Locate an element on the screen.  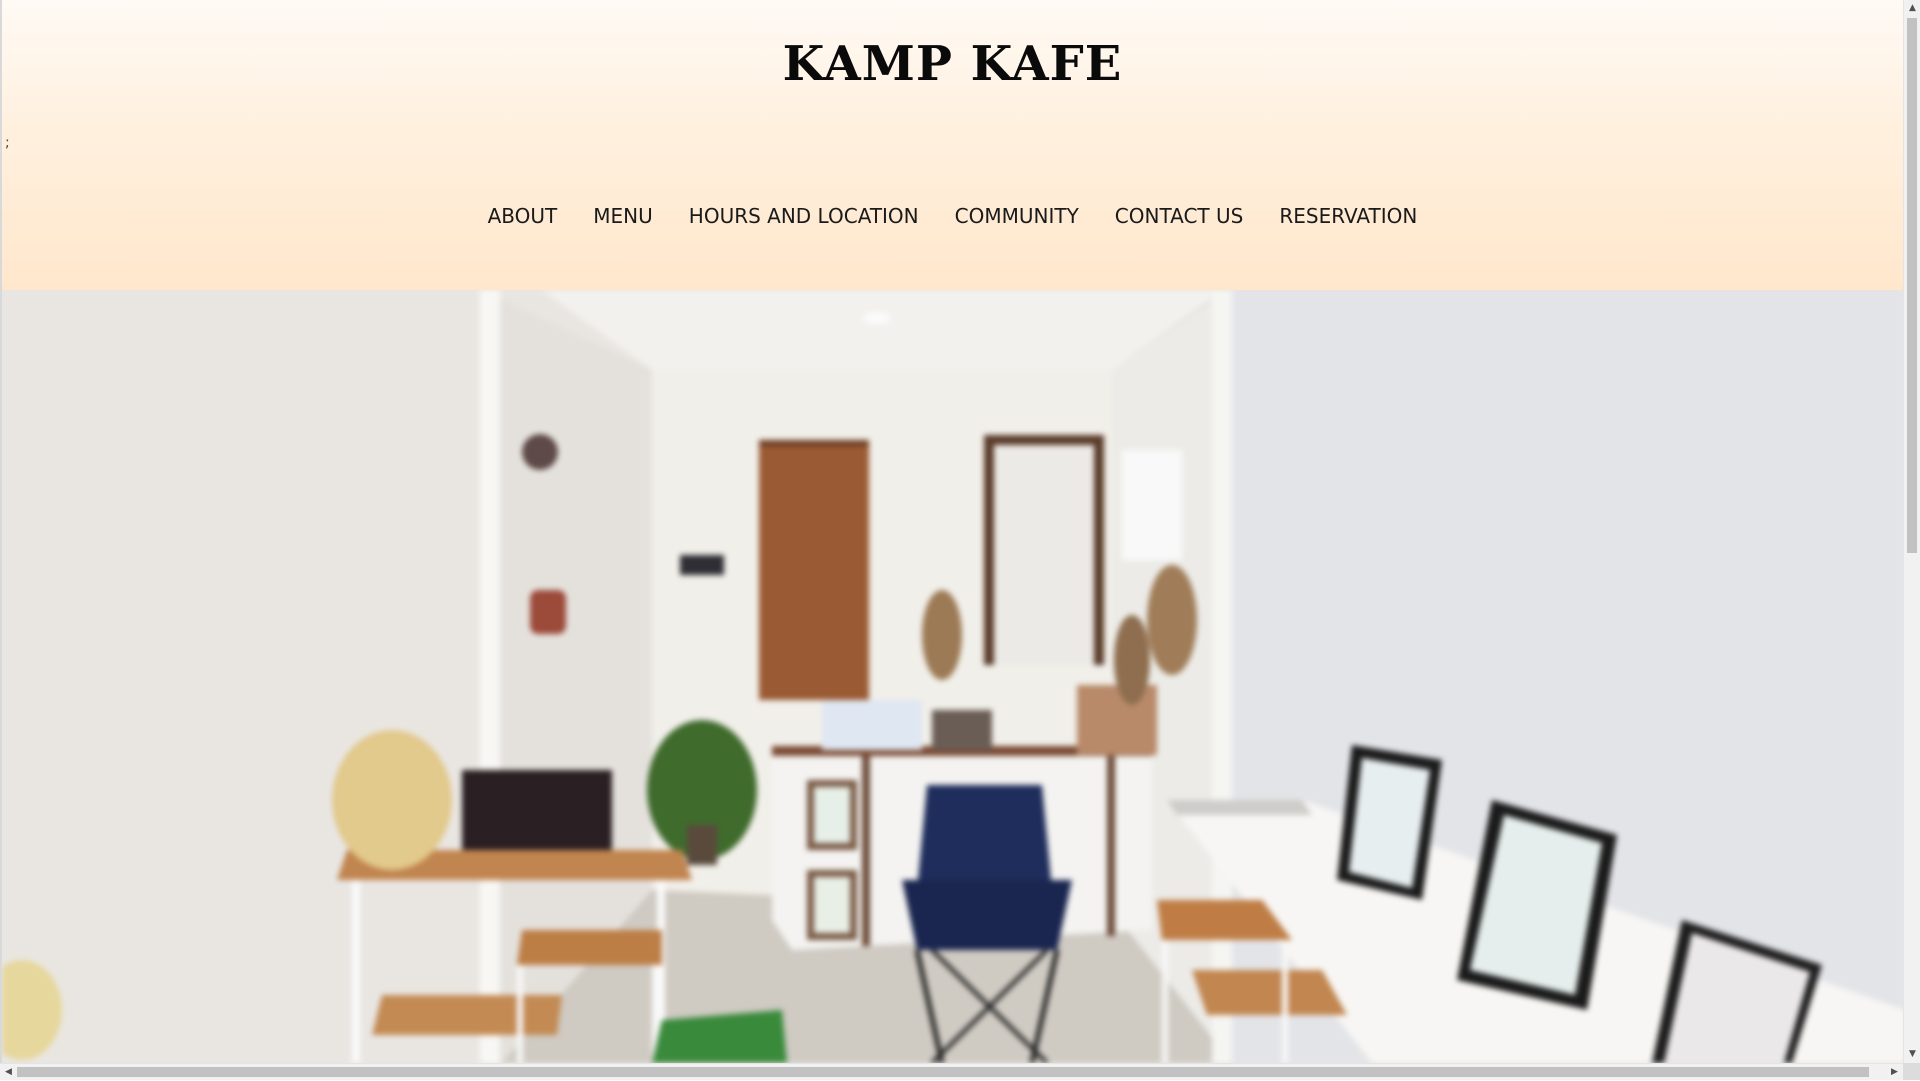
horizontal-scrollbar: ◀ ▶ is located at coordinates (951, 1071).